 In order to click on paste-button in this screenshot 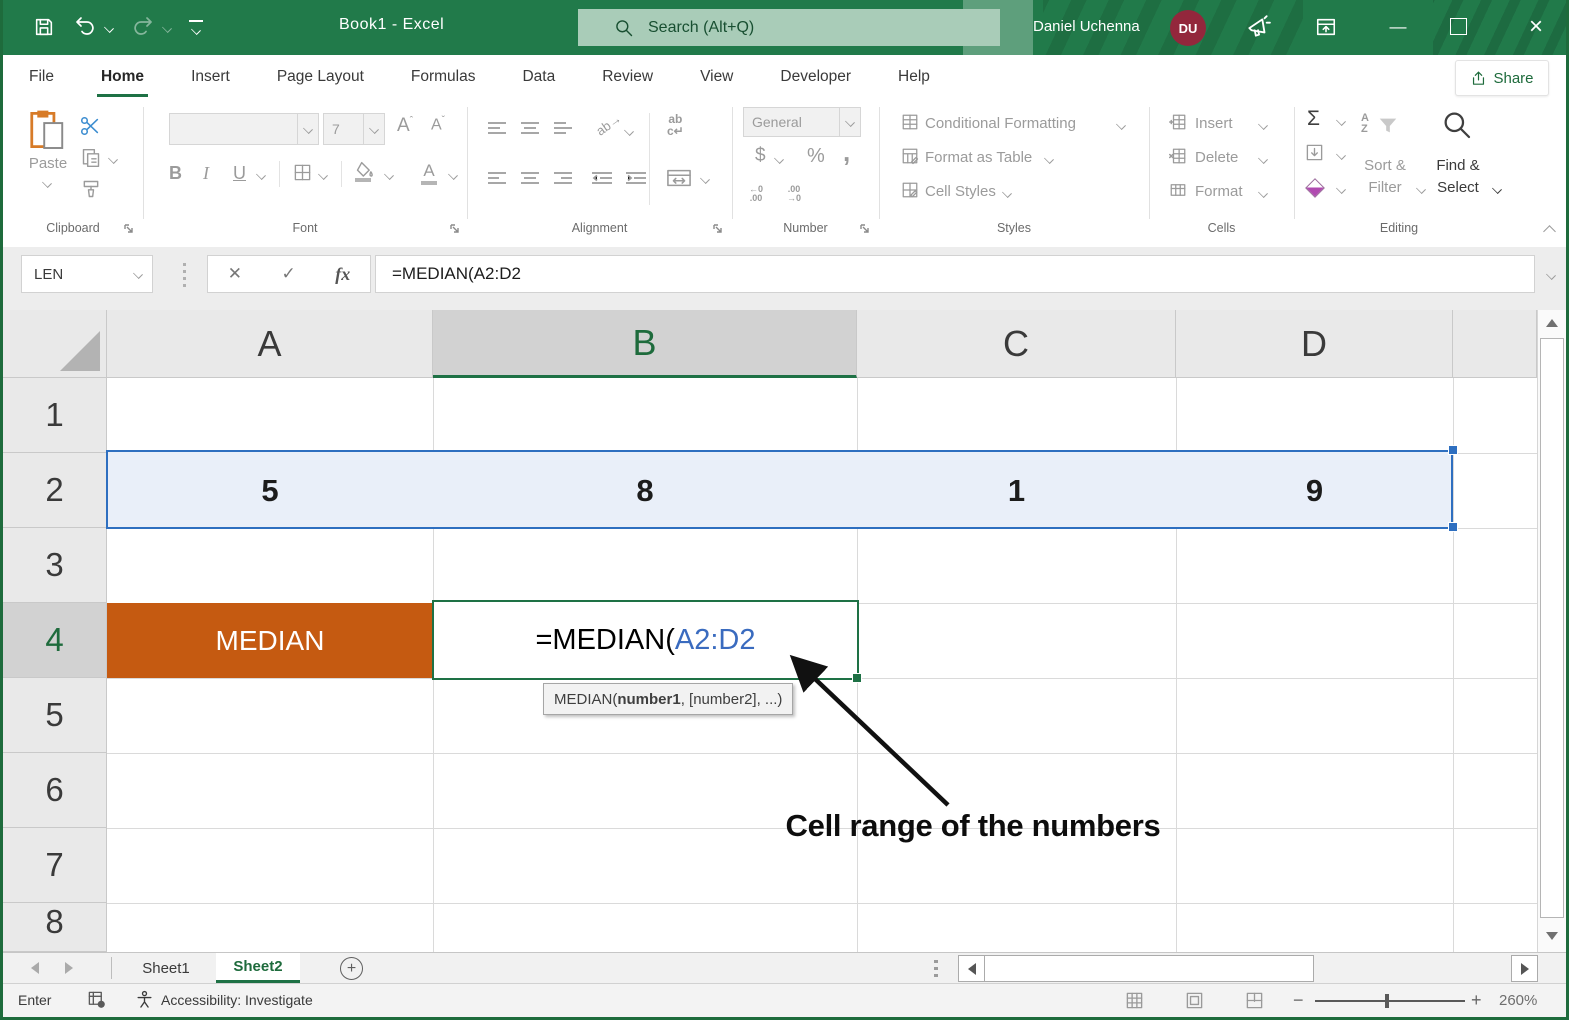, I will do `click(47, 130)`.